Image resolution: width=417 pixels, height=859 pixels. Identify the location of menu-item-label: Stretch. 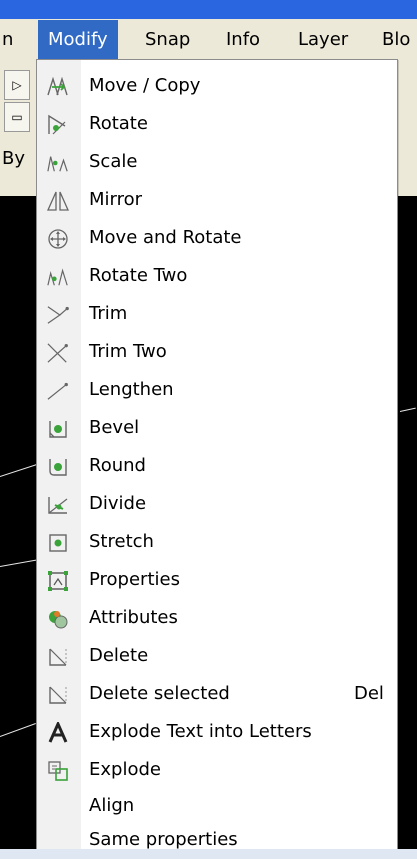
(121, 541).